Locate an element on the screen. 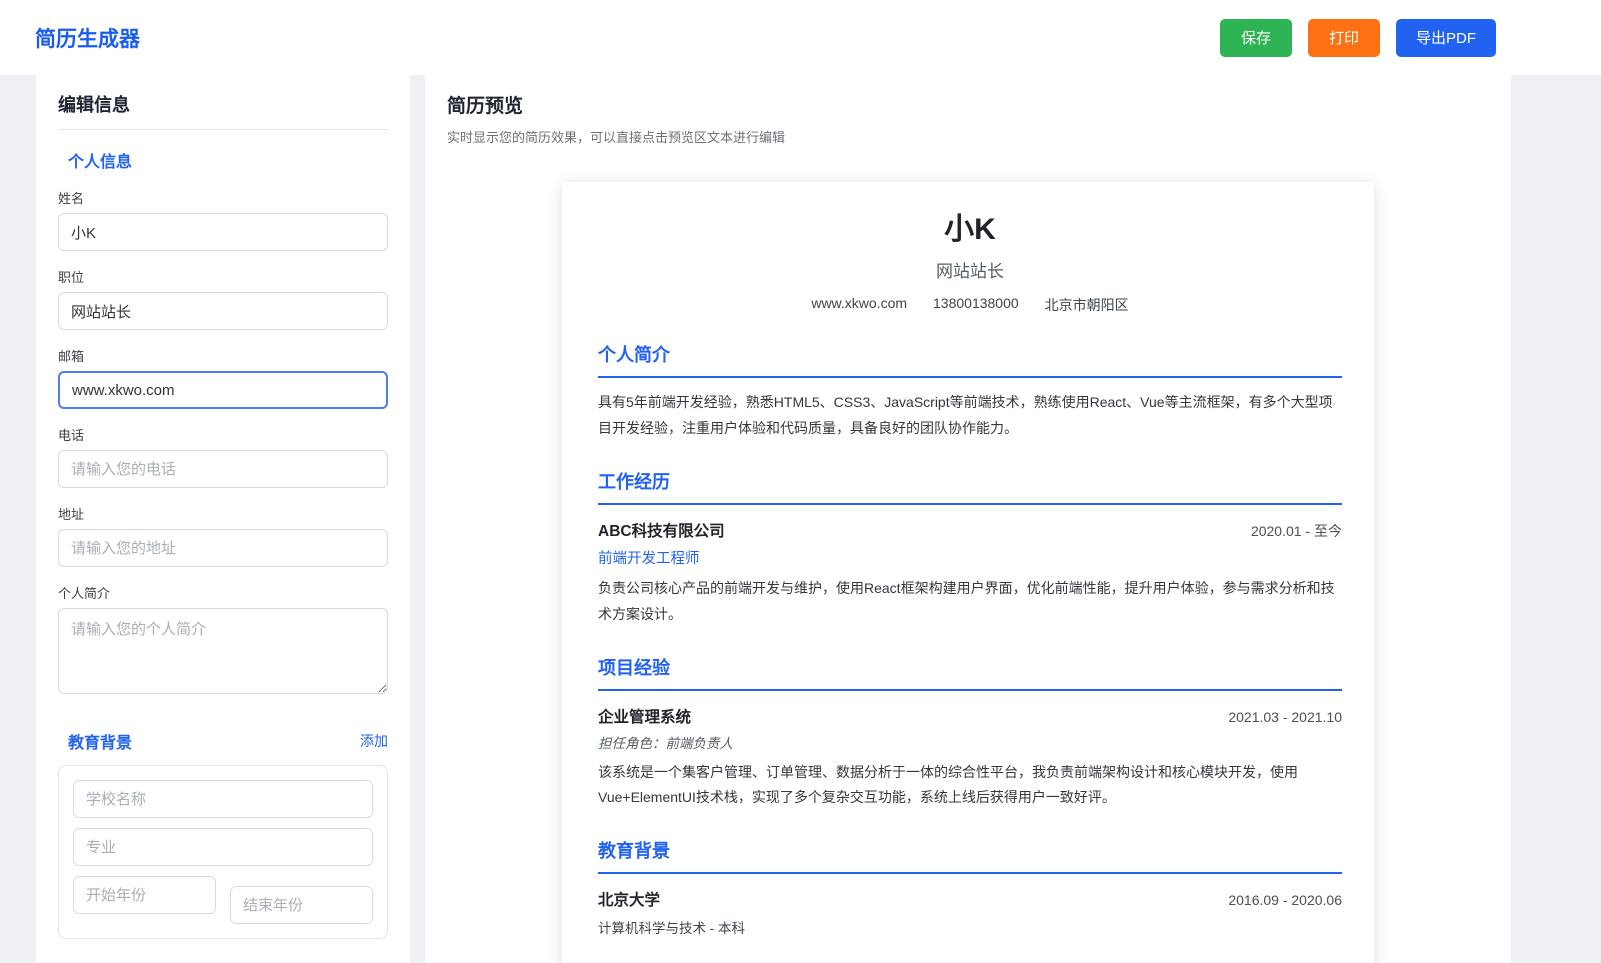  personal-info-section-head: 个人信息 is located at coordinates (223, 160).